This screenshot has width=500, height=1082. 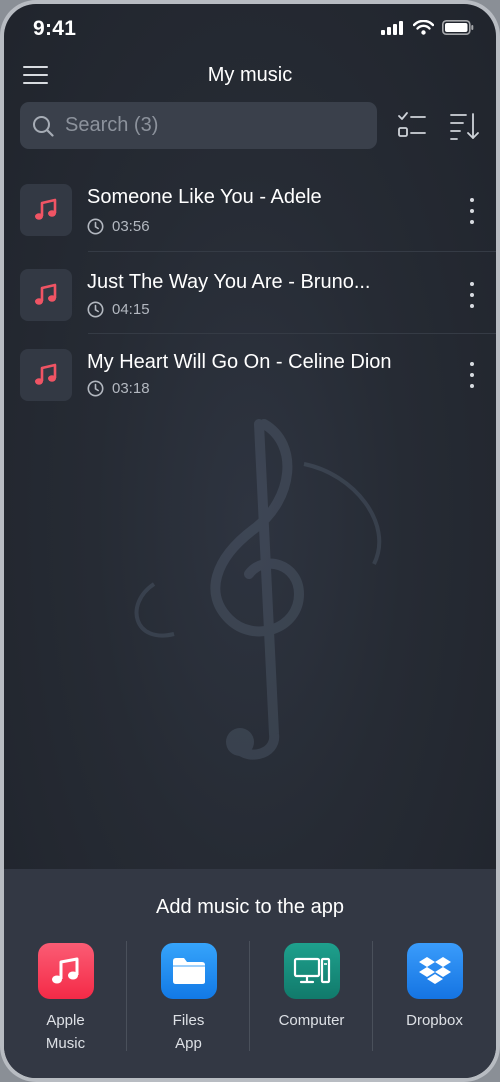 I want to click on dropbox-button: Dropbox, so click(x=434, y=997).